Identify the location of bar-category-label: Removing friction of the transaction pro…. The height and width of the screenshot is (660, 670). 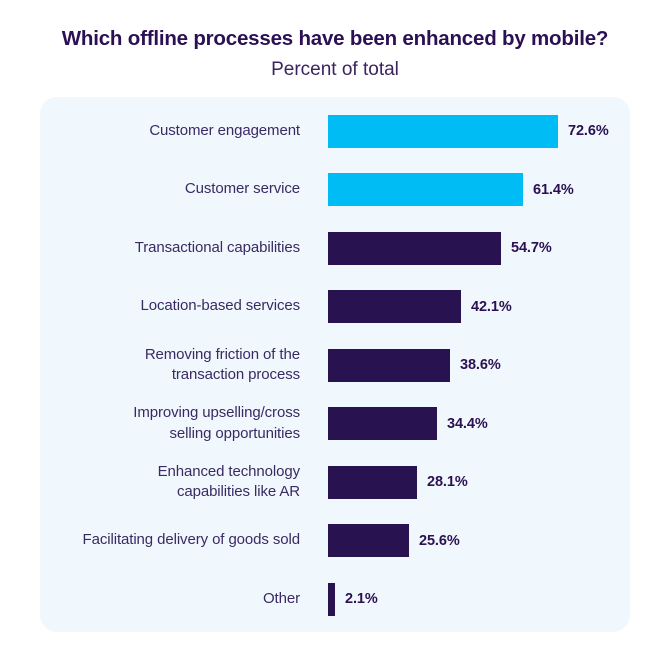
(222, 364).